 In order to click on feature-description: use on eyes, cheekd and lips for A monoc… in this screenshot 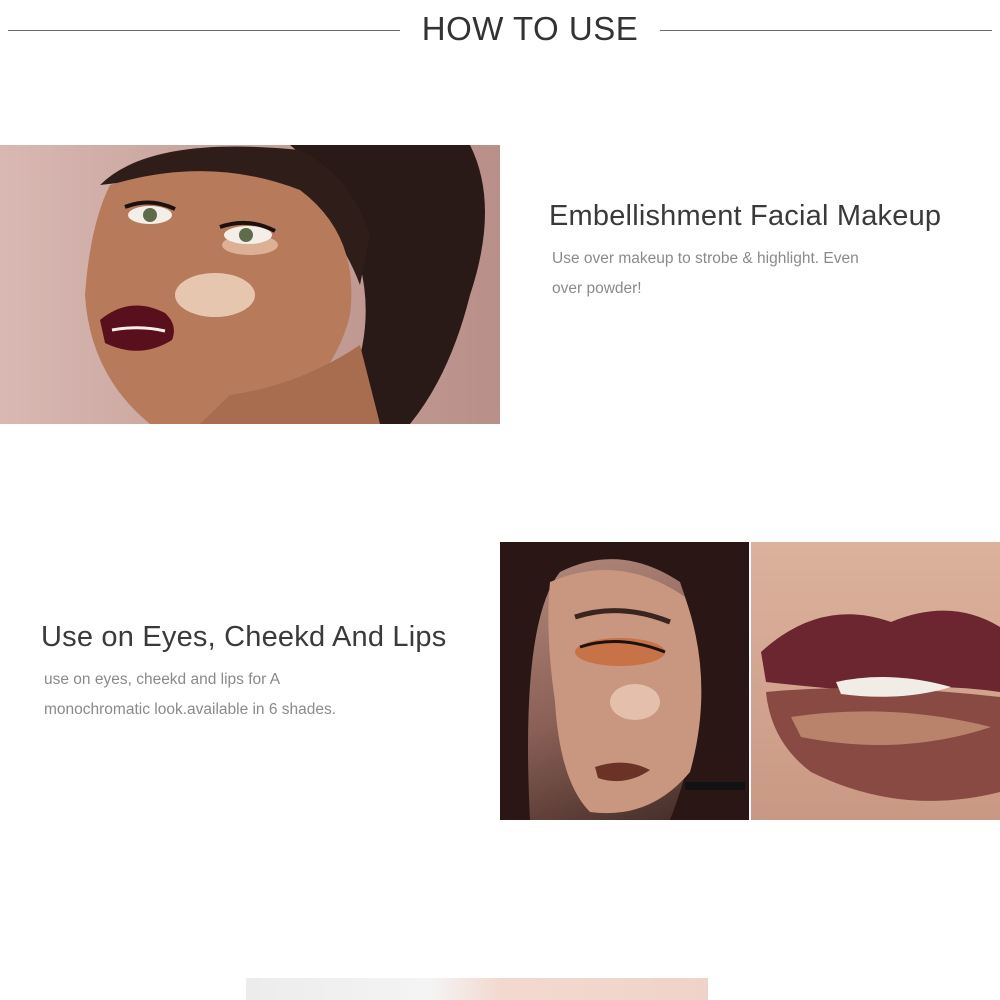, I will do `click(244, 695)`.